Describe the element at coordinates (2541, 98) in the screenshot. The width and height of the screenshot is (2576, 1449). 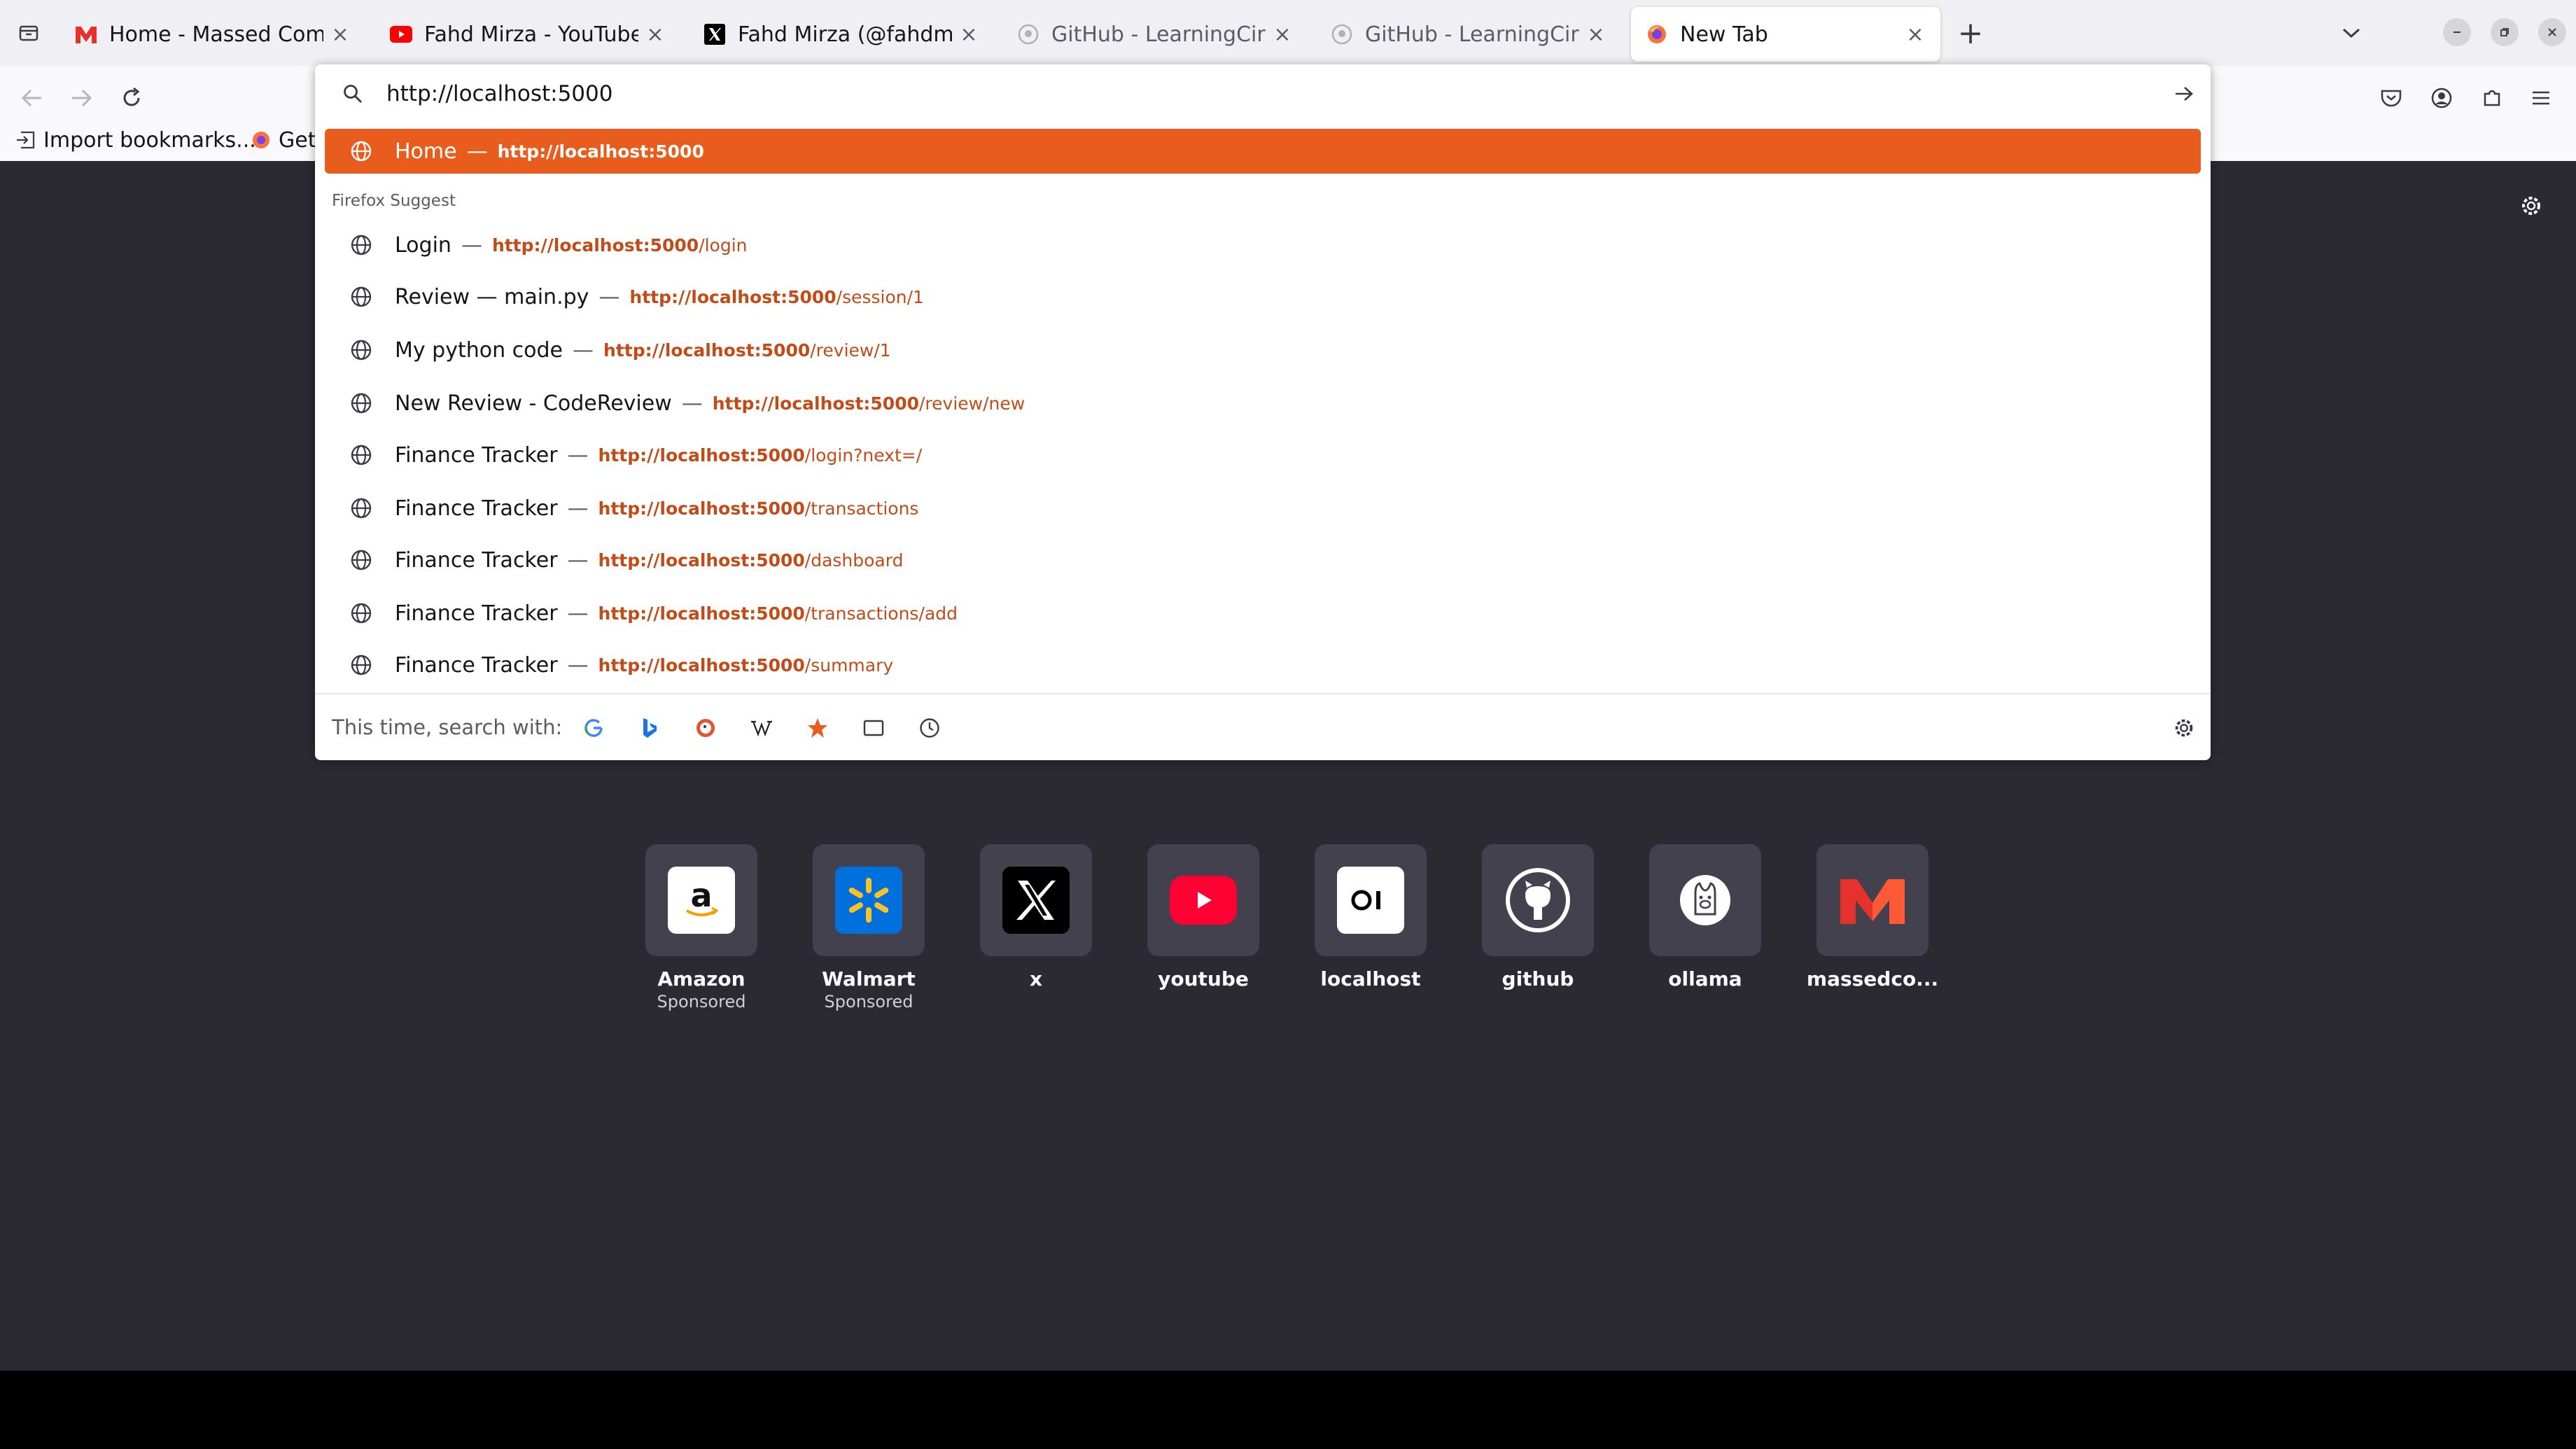
I see `app-menu-button` at that location.